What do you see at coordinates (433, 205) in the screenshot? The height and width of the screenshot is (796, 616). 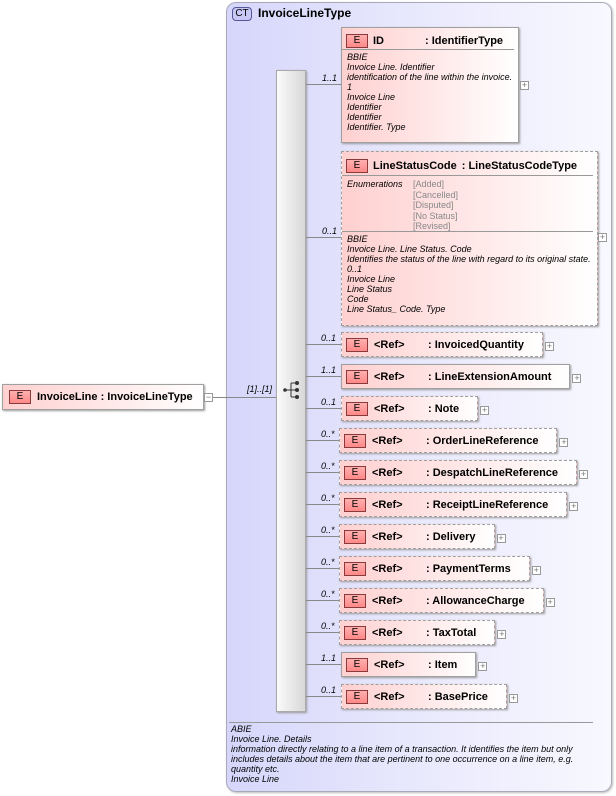 I see `enumeration-value: [Disputed]` at bounding box center [433, 205].